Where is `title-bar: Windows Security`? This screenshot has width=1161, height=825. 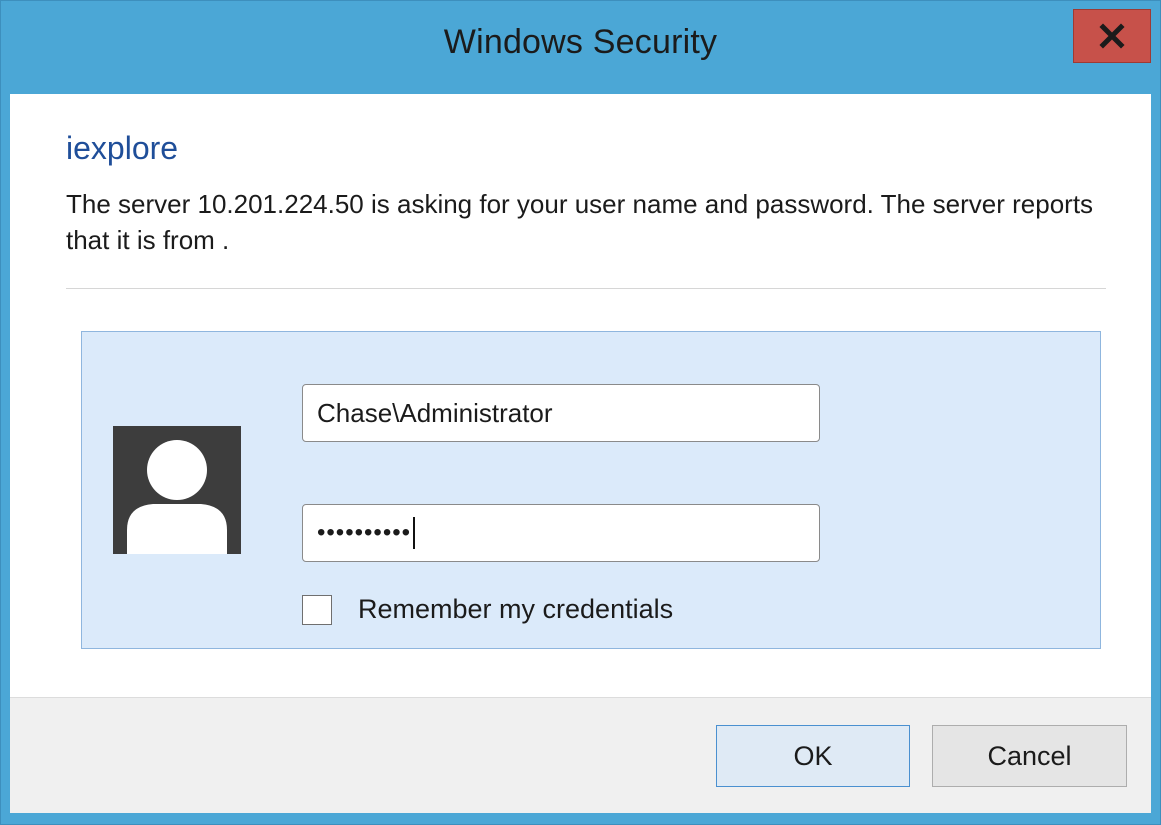 title-bar: Windows Security is located at coordinates (580, 47).